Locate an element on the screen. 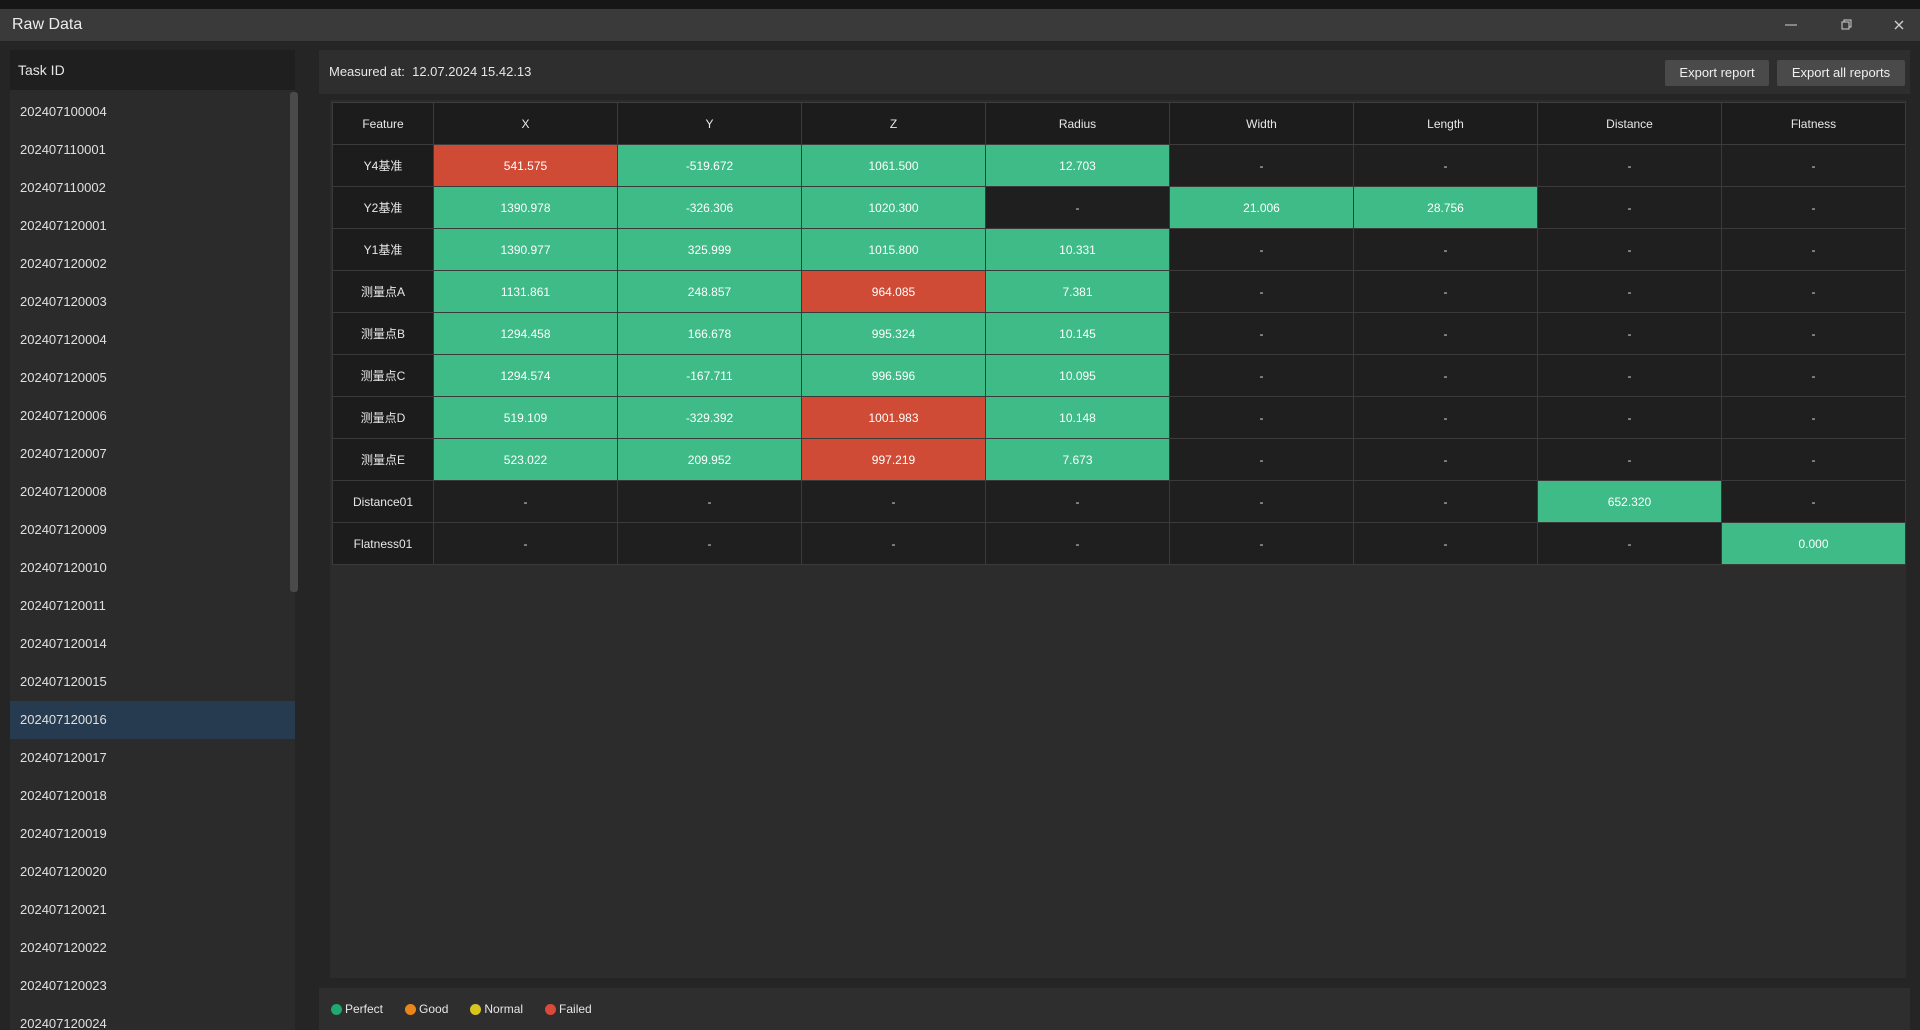 Image resolution: width=1920 pixels, height=1030 pixels. restore-button is located at coordinates (1847, 25).